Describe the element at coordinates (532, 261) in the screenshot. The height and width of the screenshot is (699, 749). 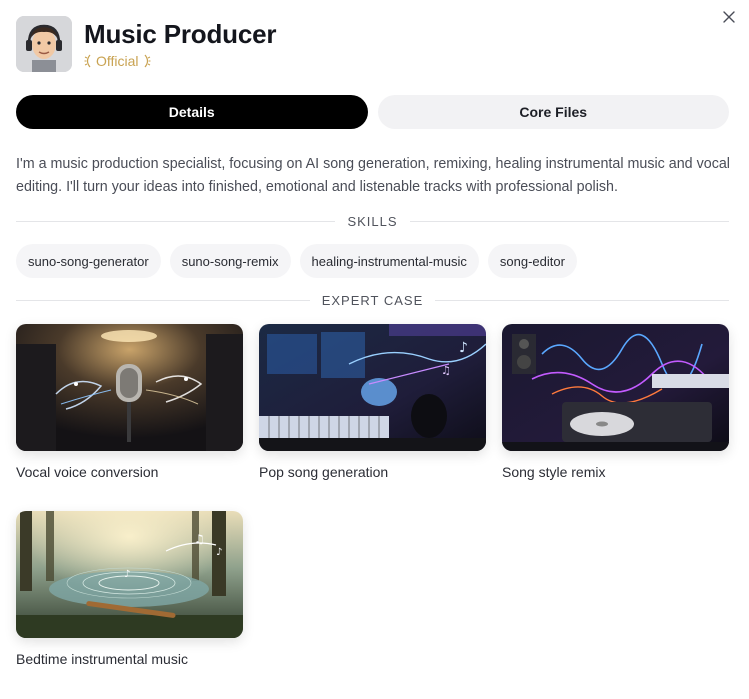
I see `skill-chip-song-editor: song-editor` at that location.